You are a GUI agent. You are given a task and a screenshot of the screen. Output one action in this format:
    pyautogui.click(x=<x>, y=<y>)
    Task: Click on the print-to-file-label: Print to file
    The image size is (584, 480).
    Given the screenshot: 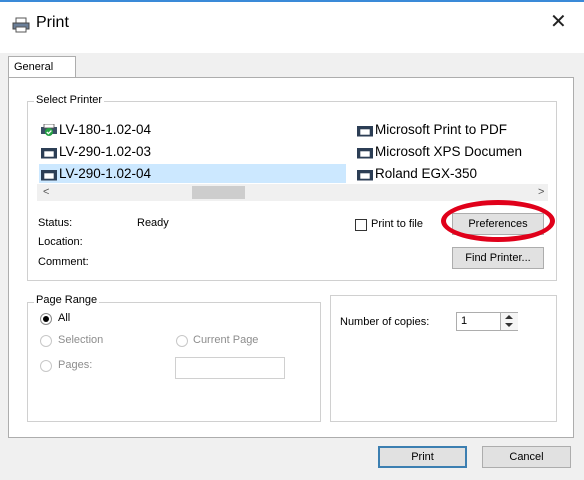 What is the action you would take?
    pyautogui.click(x=397, y=224)
    